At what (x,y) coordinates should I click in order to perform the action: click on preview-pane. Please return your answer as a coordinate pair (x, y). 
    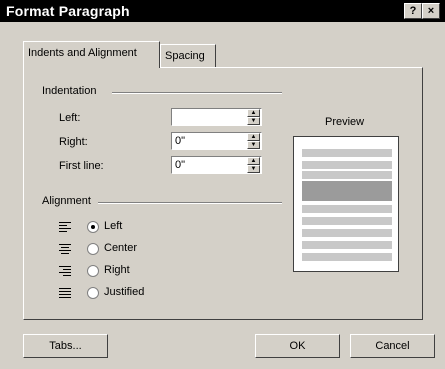
    Looking at the image, I should click on (346, 204).